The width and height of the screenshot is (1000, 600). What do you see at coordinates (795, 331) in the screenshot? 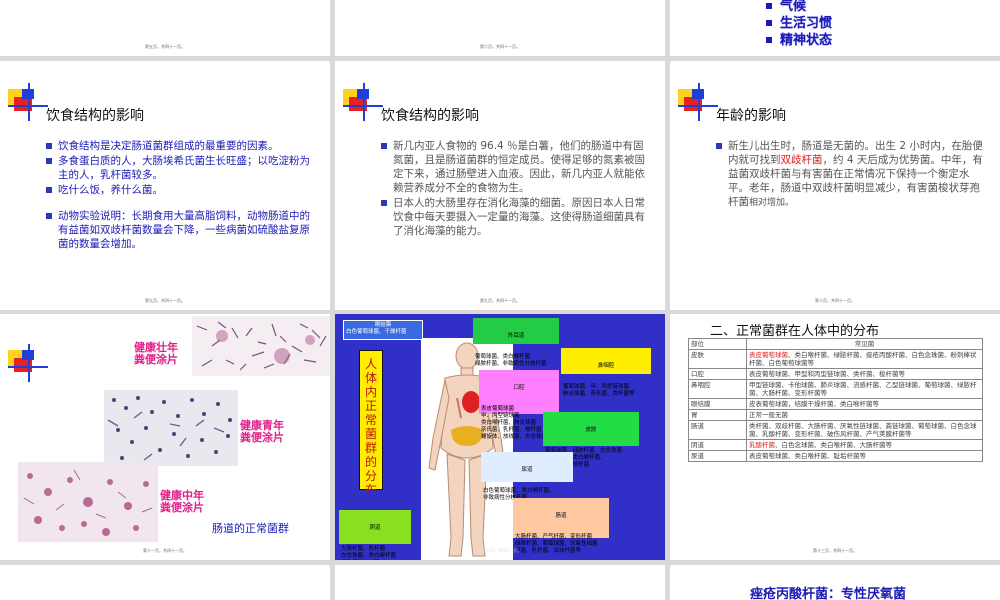
I see `slide-title: 二、正常菌群在人体中的分布` at bounding box center [795, 331].